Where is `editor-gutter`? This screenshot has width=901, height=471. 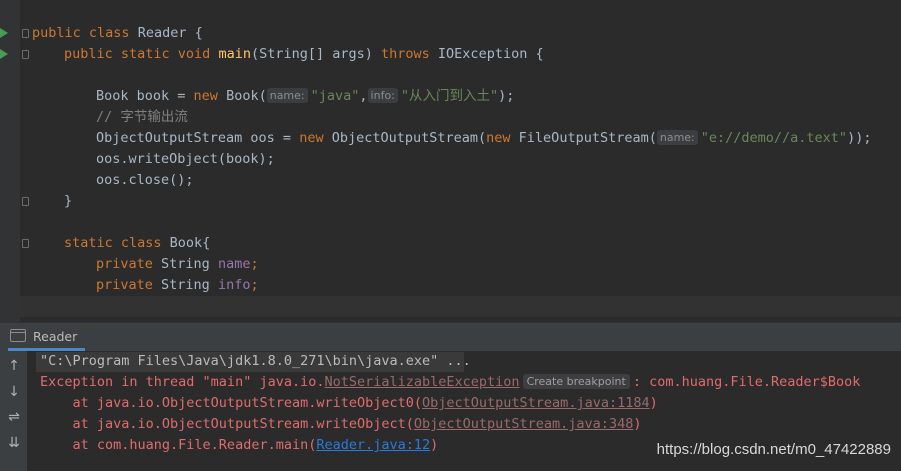 editor-gutter is located at coordinates (10, 161).